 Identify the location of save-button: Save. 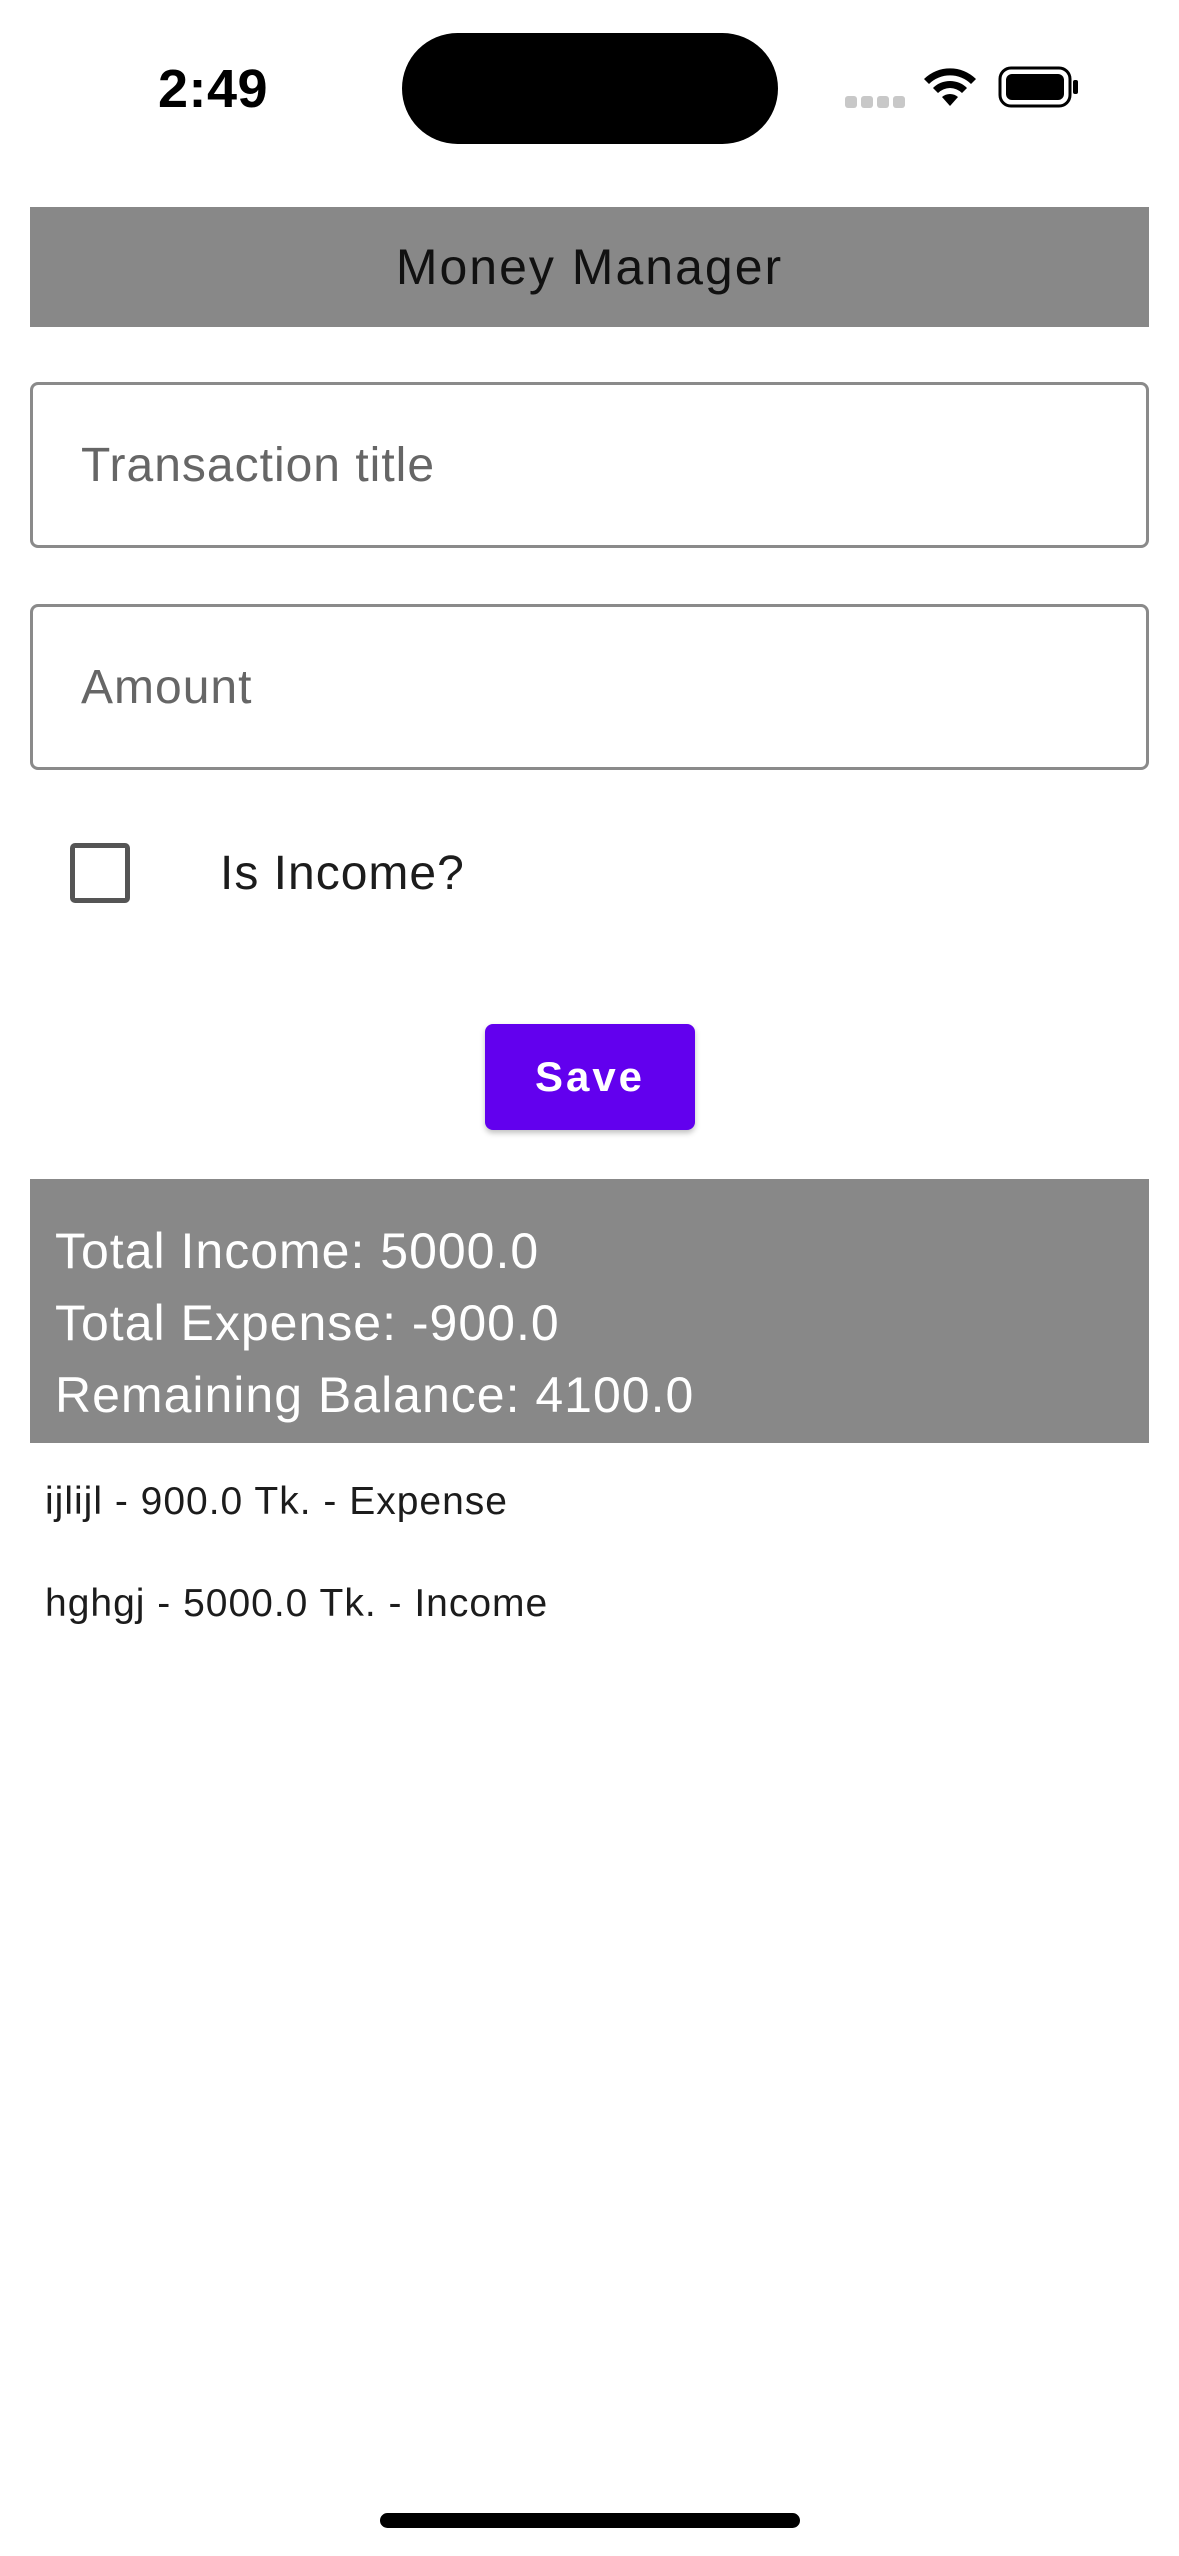
(590, 1077).